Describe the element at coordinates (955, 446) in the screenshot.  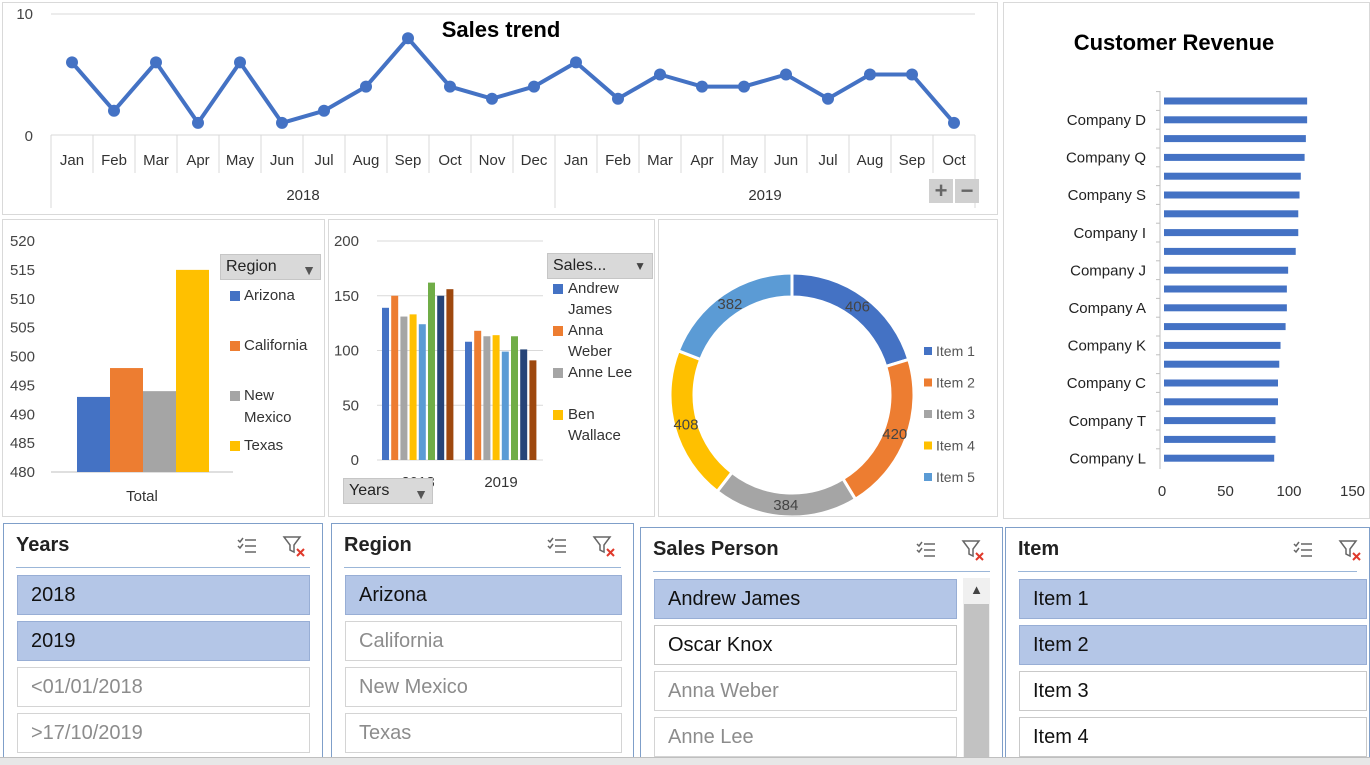
I see `legend-label: Item 4` at that location.